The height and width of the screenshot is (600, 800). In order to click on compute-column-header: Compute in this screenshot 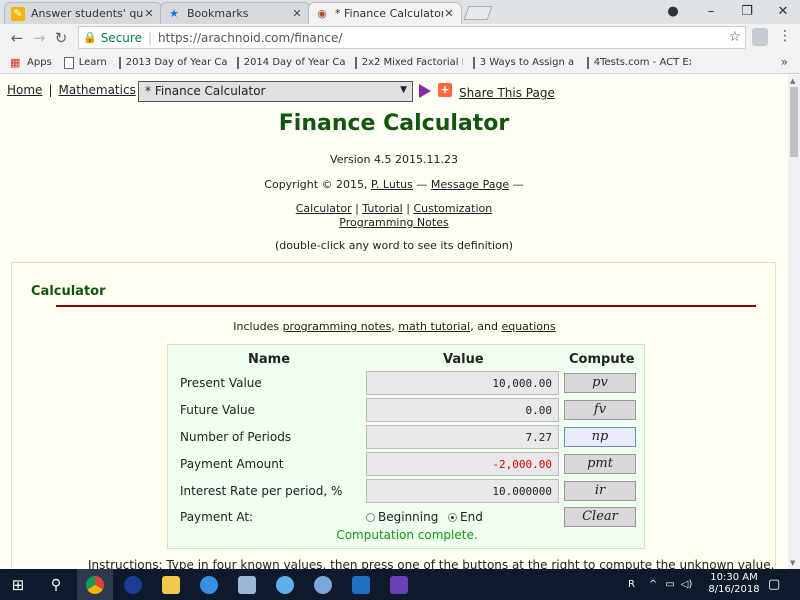, I will do `click(602, 359)`.